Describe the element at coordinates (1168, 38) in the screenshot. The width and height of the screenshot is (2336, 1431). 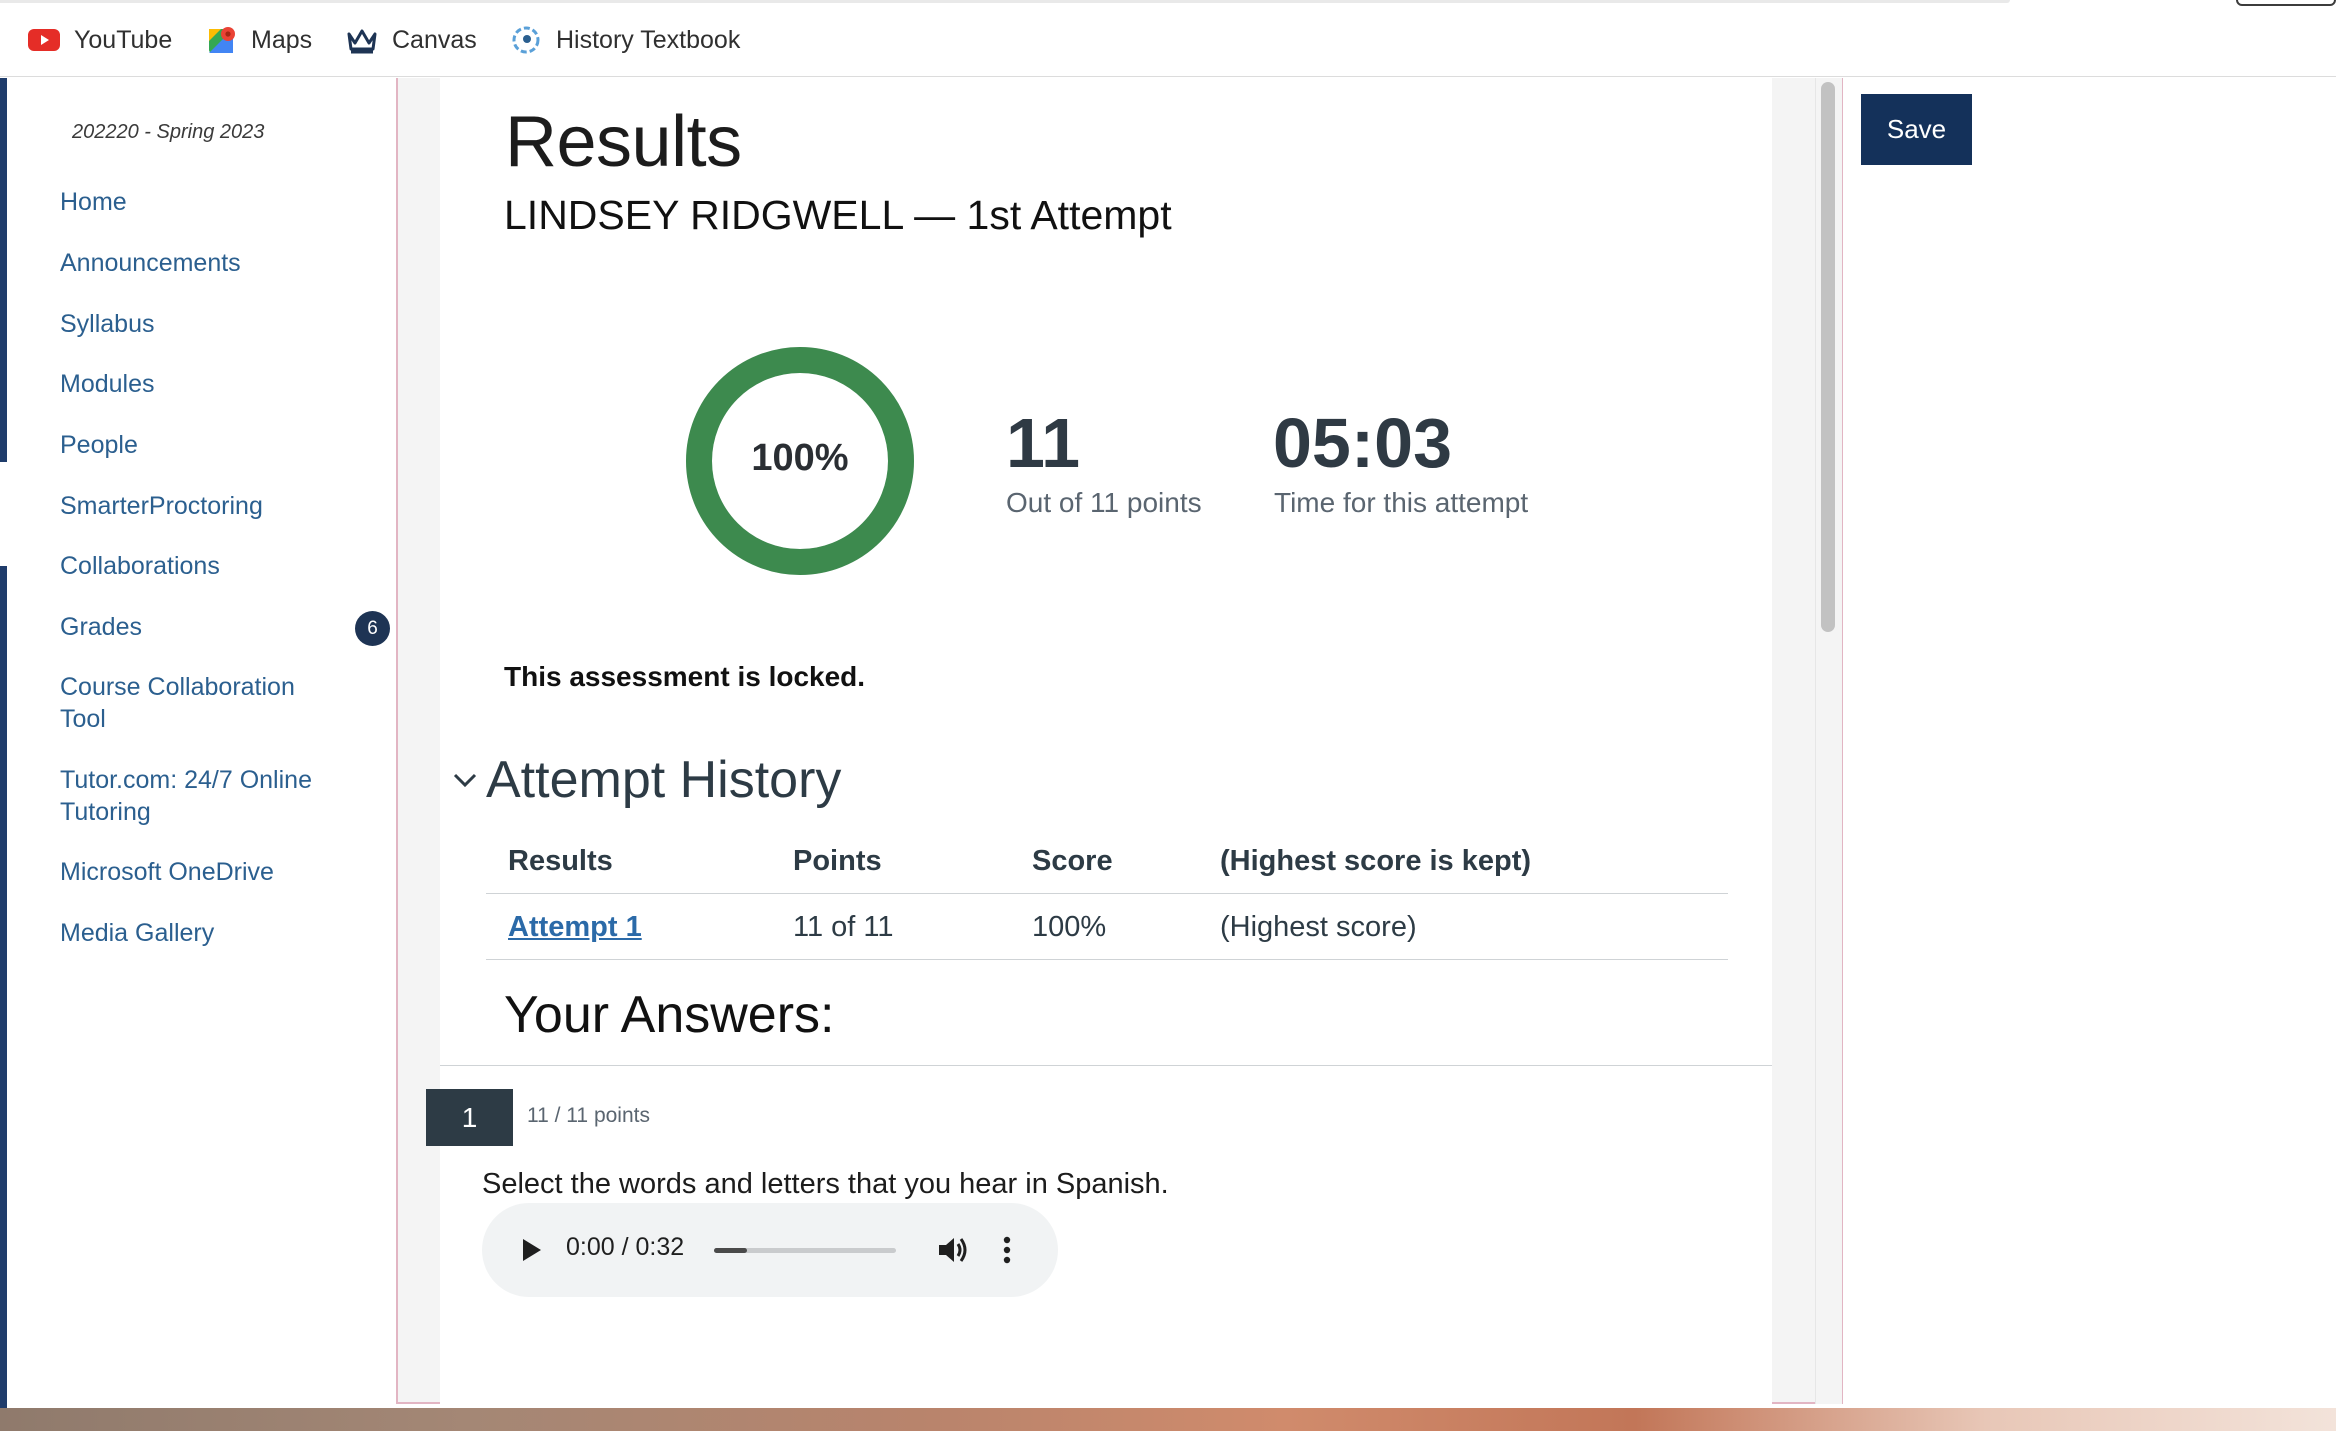
I see `bookmarks-bar: YouTube Maps Canvas History Textbook` at that location.